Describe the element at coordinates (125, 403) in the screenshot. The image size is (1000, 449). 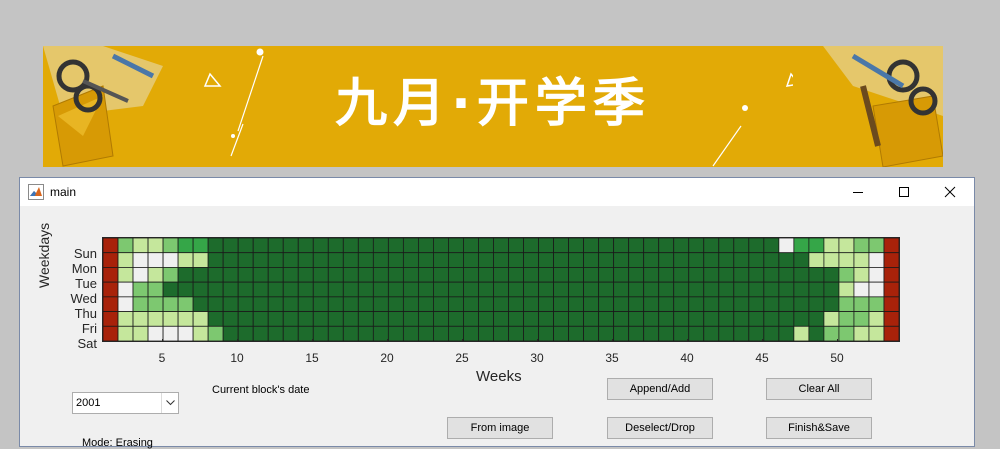
I see `year-dropdown: 2001` at that location.